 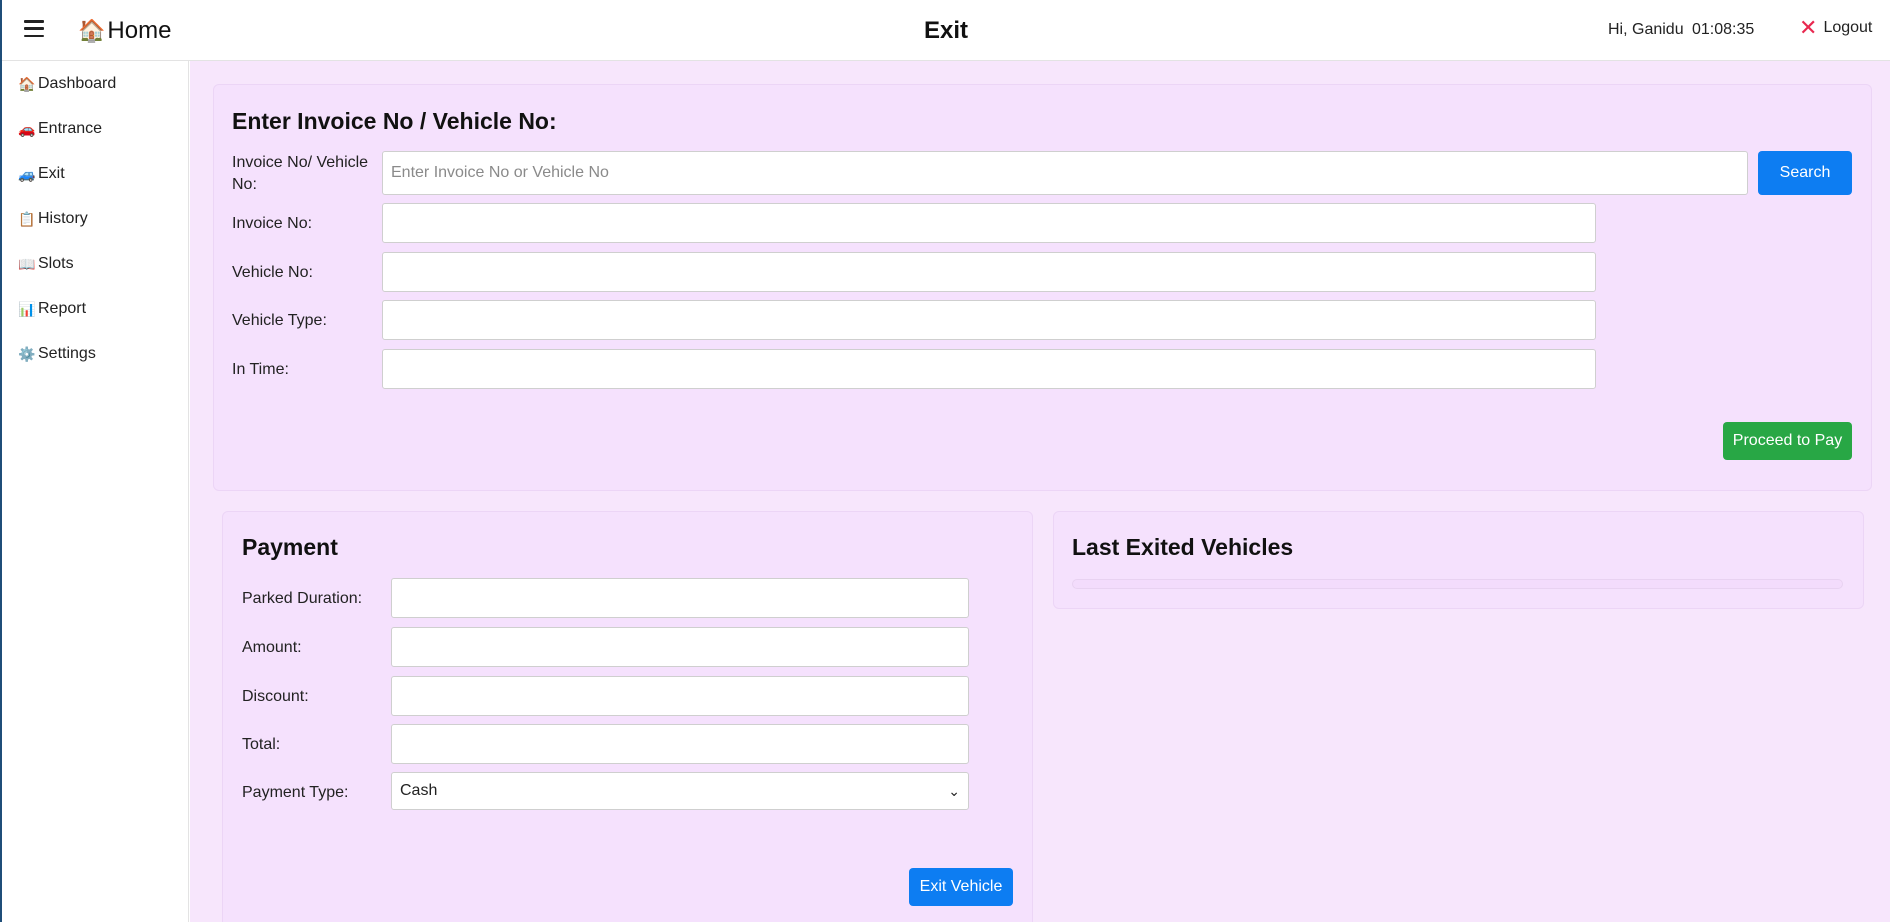 What do you see at coordinates (67, 353) in the screenshot?
I see `sidebar-item-label: Settings` at bounding box center [67, 353].